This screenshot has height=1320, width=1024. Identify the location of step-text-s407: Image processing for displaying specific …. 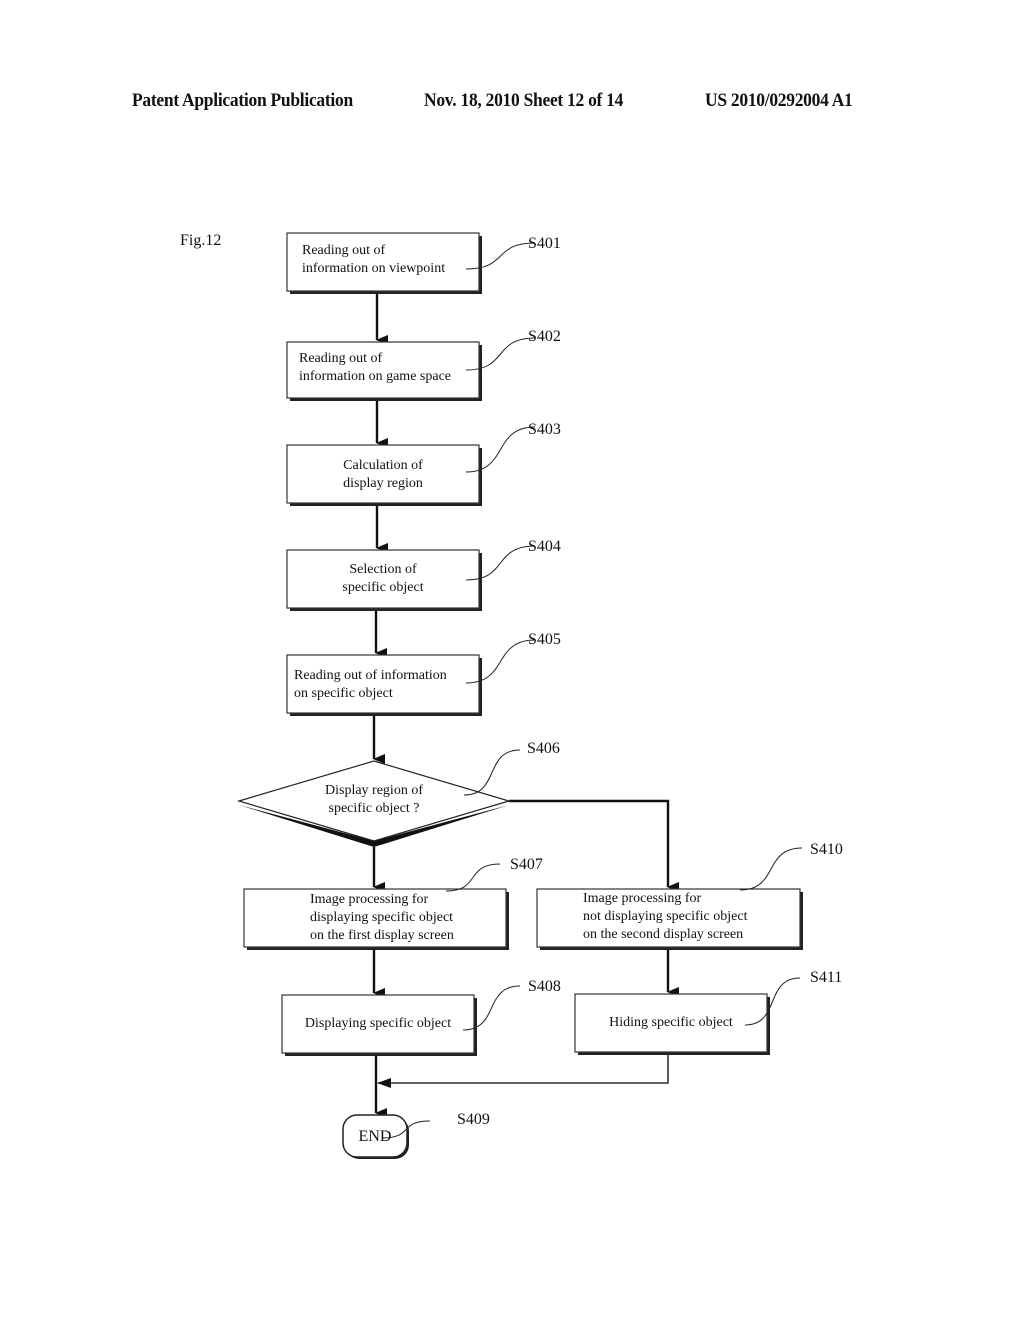
(382, 918).